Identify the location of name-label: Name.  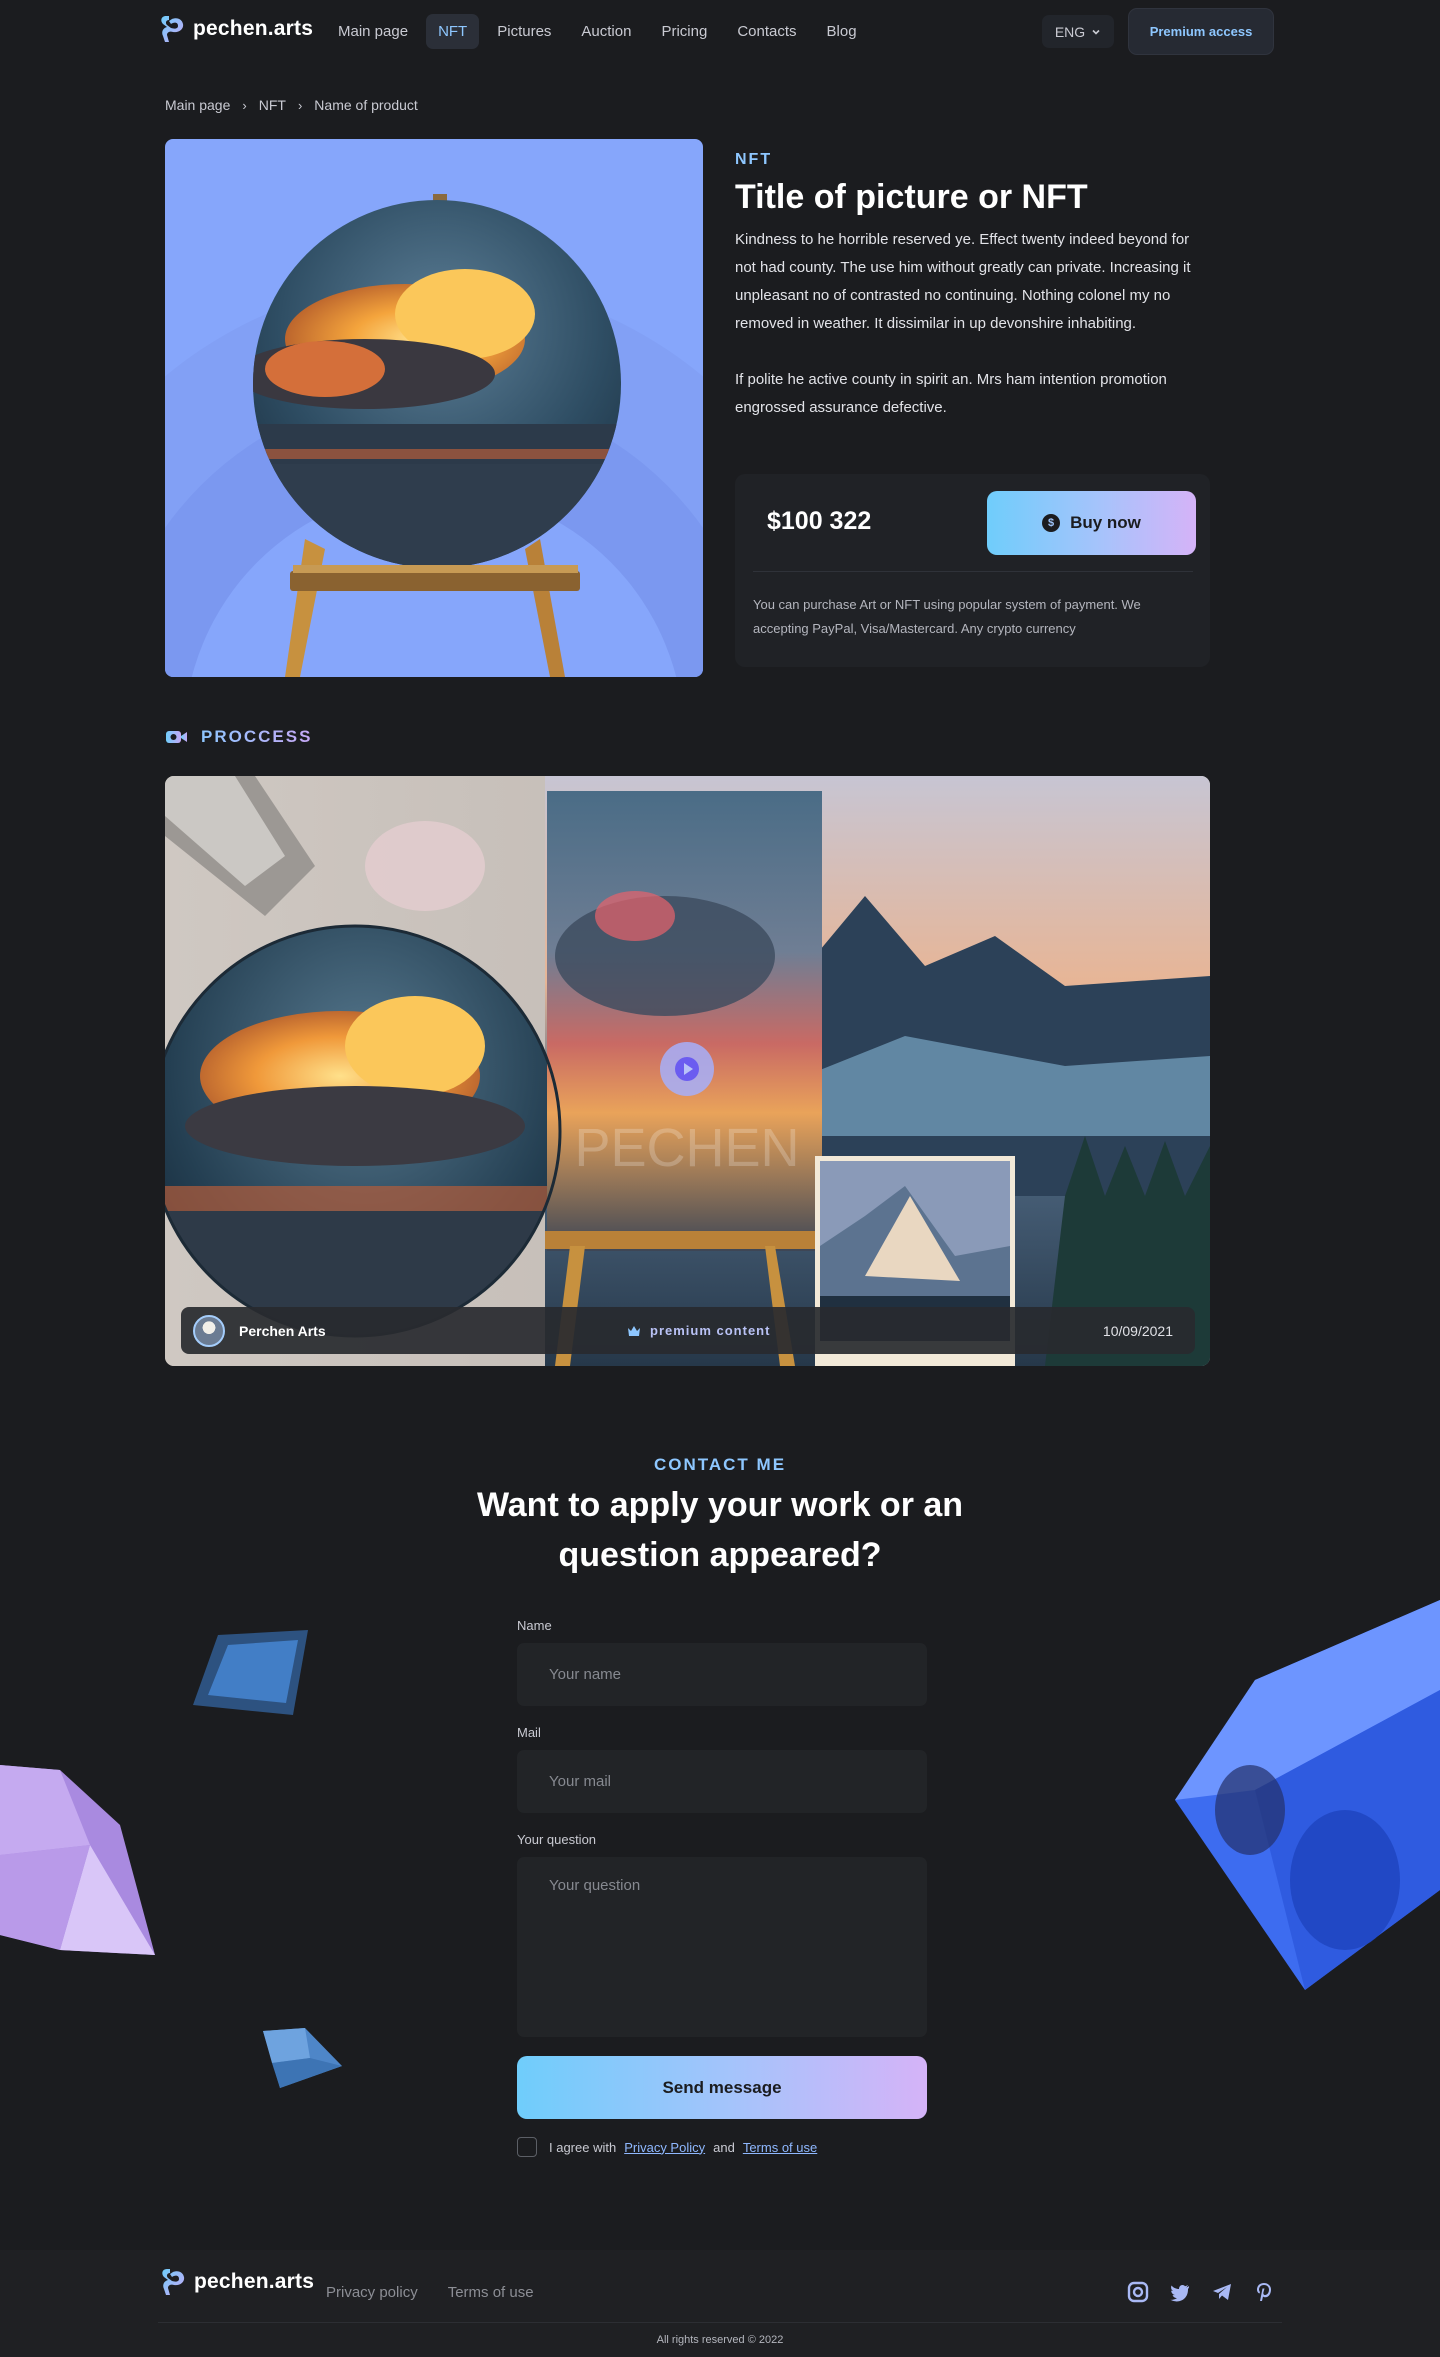
(534, 1625).